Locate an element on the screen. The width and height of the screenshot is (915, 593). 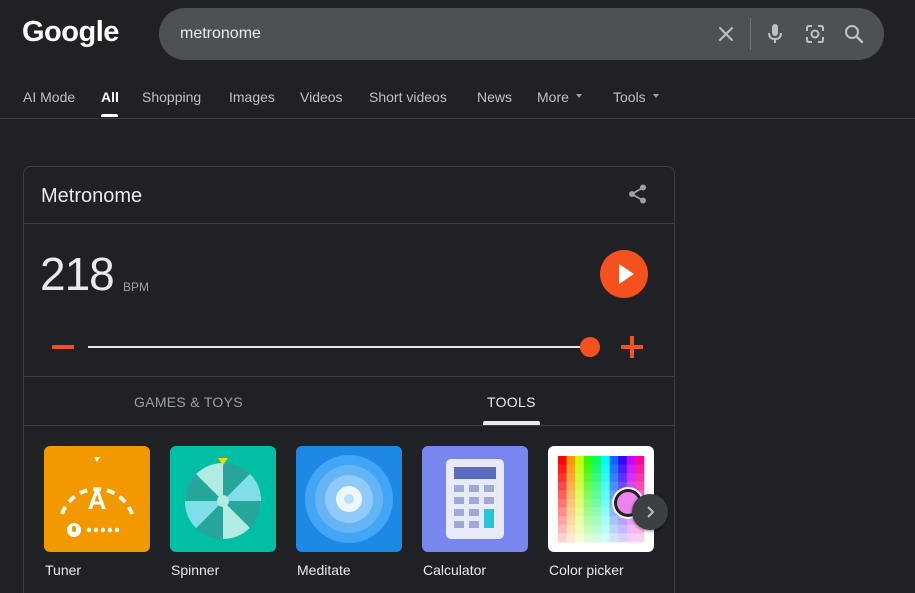
calculator-icon is located at coordinates (475, 499).